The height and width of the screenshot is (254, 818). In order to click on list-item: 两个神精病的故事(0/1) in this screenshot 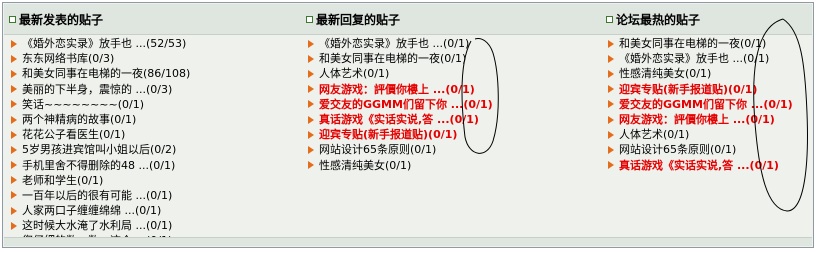, I will do `click(100, 119)`.